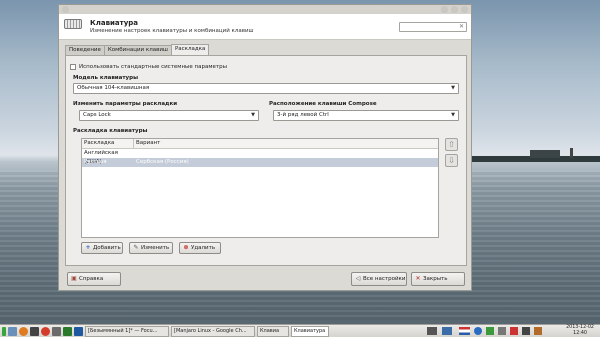  Describe the element at coordinates (323, 104) in the screenshot. I see `compose-key-label: Расположение клавиши Compose` at that location.